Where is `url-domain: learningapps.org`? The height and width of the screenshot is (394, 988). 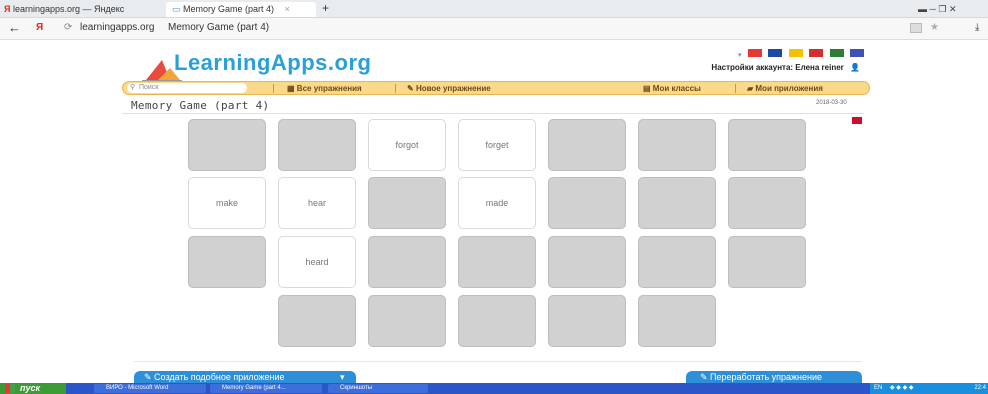 url-domain: learningapps.org is located at coordinates (117, 27).